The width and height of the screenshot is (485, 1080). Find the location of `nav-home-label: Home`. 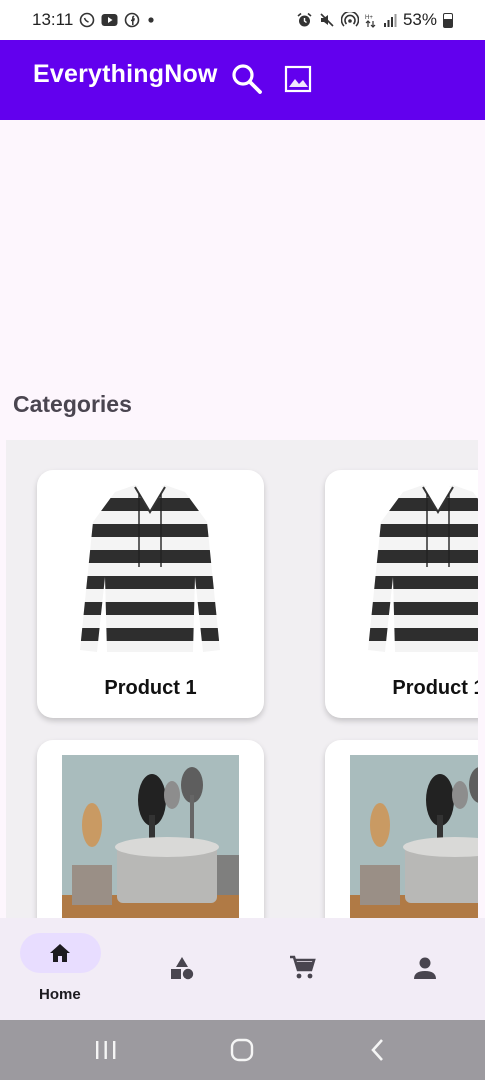

nav-home-label: Home is located at coordinates (60, 994).